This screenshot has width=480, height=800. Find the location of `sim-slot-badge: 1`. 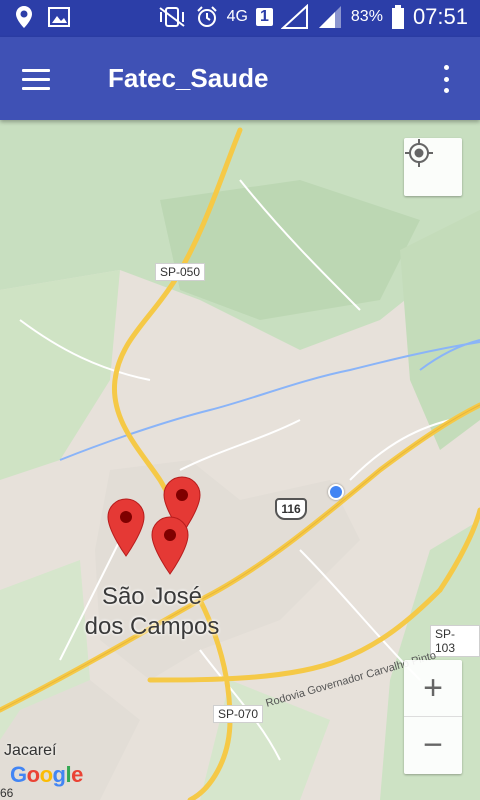

sim-slot-badge: 1 is located at coordinates (264, 17).